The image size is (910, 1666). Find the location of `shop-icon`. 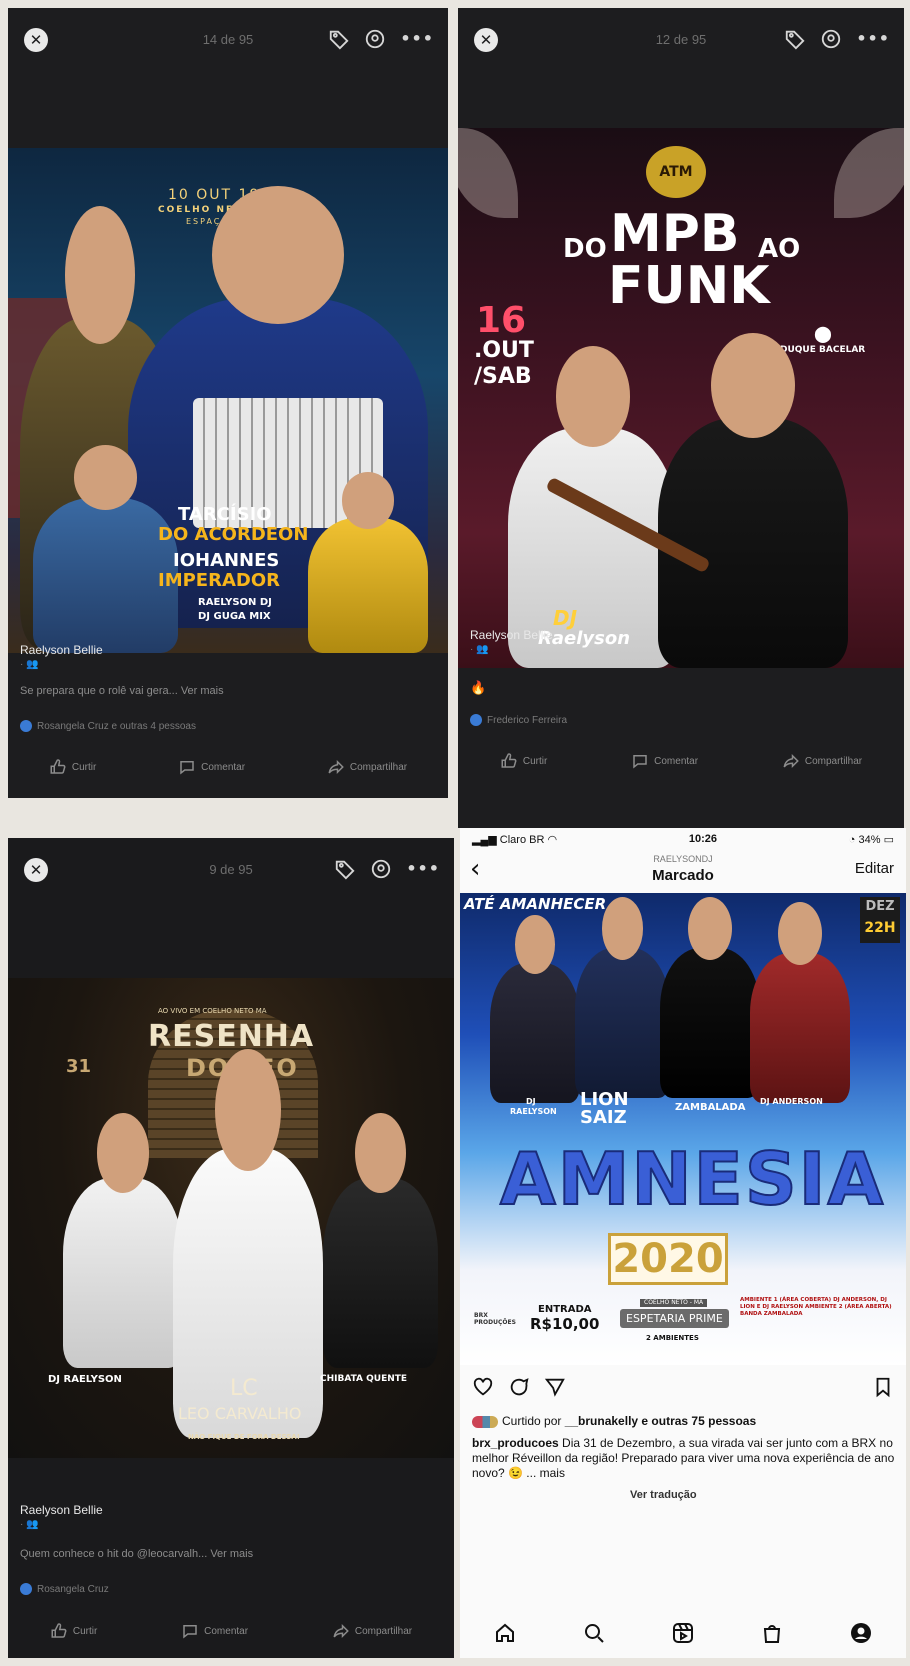

shop-icon is located at coordinates (772, 1633).